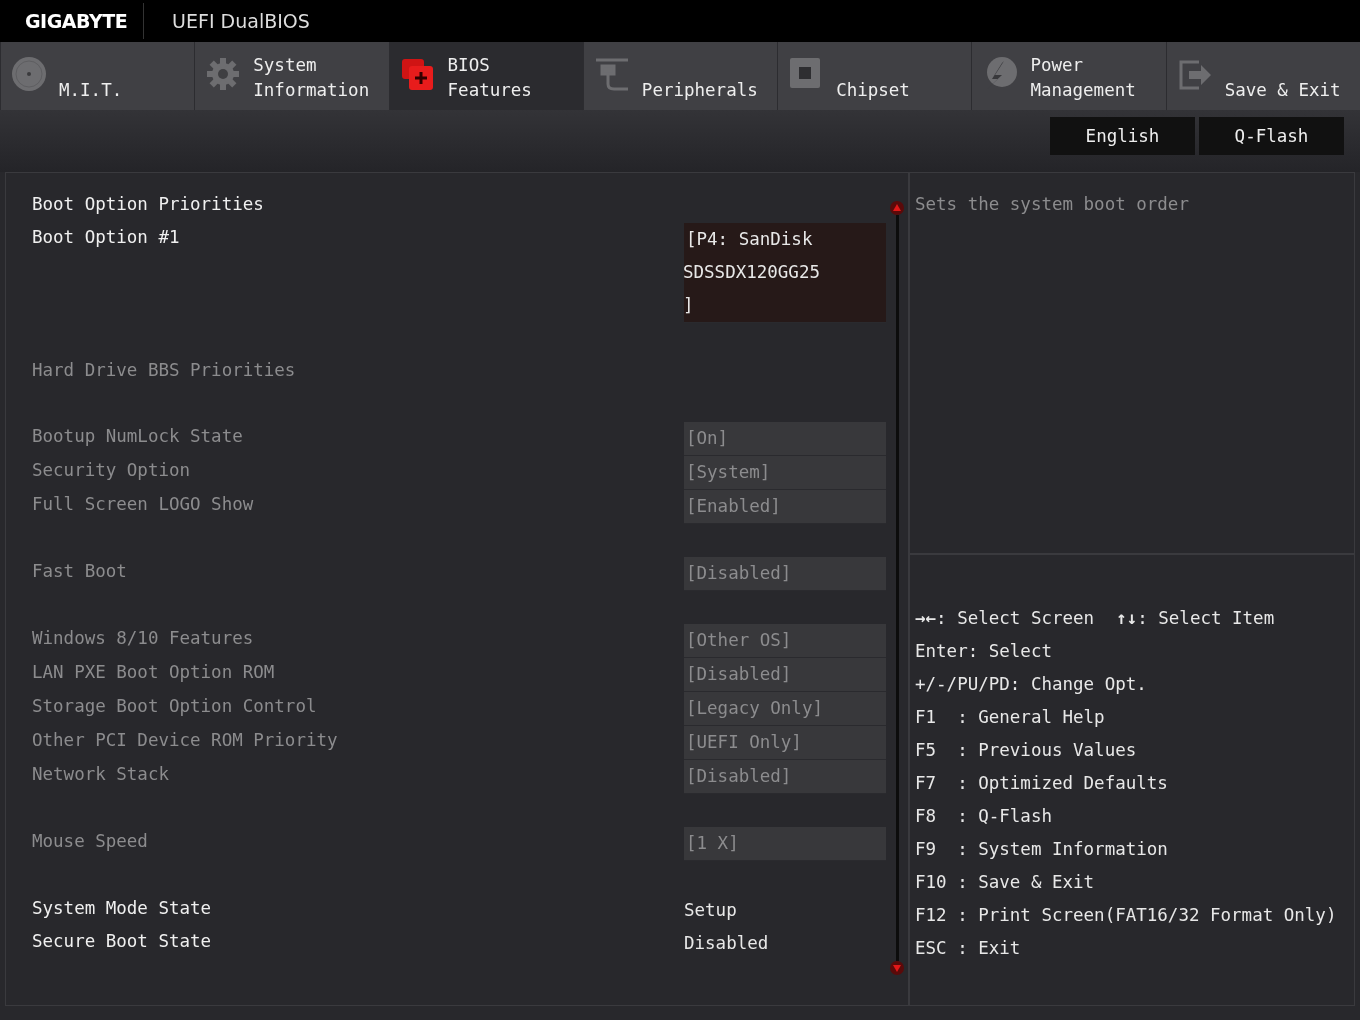 The width and height of the screenshot is (1360, 1020). Describe the element at coordinates (122, 908) in the screenshot. I see `setting-label: System Mode State` at that location.